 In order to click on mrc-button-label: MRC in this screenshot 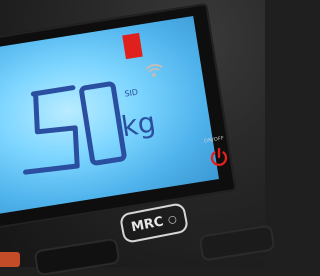, I will do `click(147, 224)`.